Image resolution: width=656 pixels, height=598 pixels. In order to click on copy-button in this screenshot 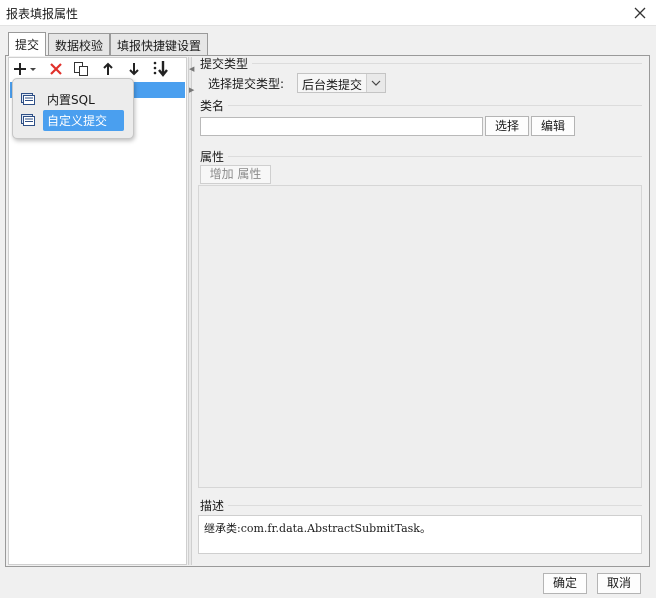, I will do `click(81, 69)`.